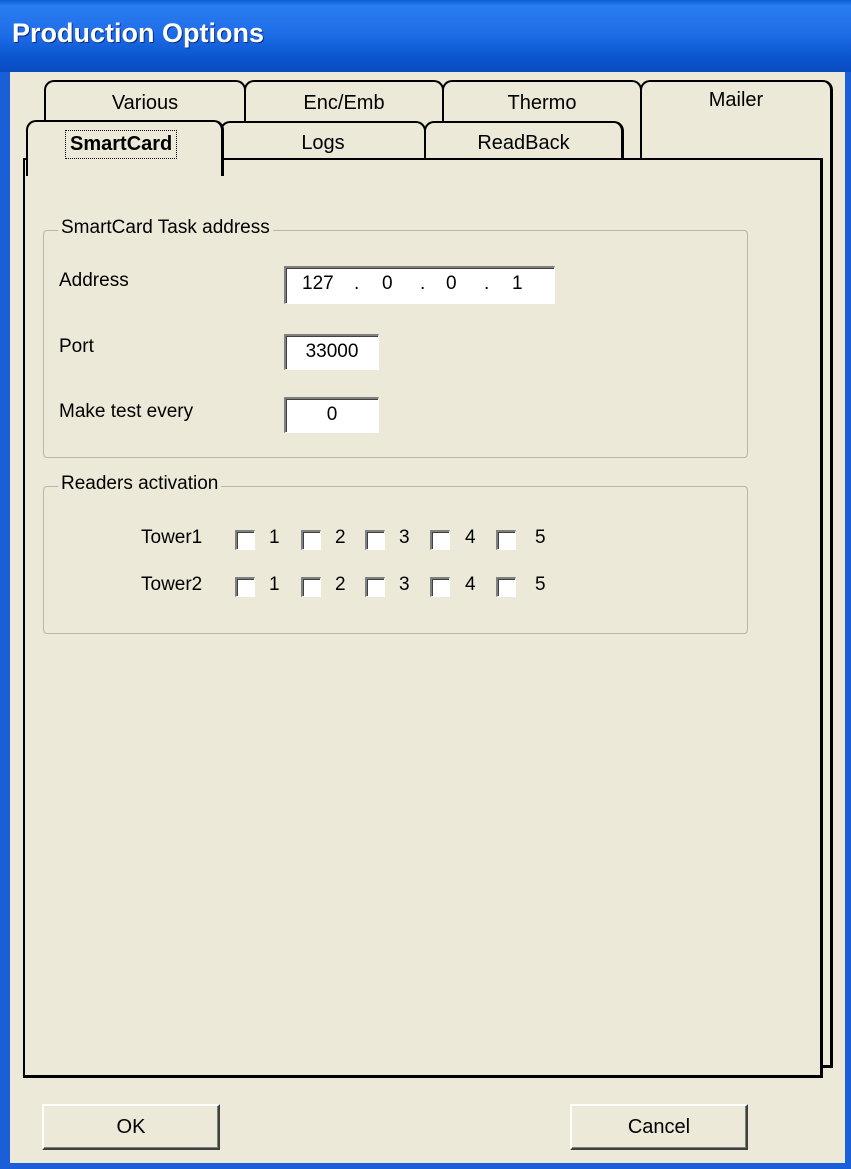  Describe the element at coordinates (440, 587) in the screenshot. I see `tower2-reader-4-checkbox` at that location.